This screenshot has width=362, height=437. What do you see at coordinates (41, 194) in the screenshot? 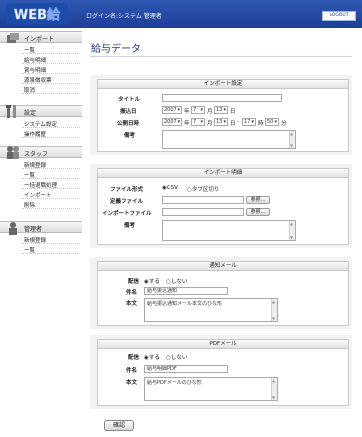
I see `sidebar-item-staff-import: インポート` at bounding box center [41, 194].